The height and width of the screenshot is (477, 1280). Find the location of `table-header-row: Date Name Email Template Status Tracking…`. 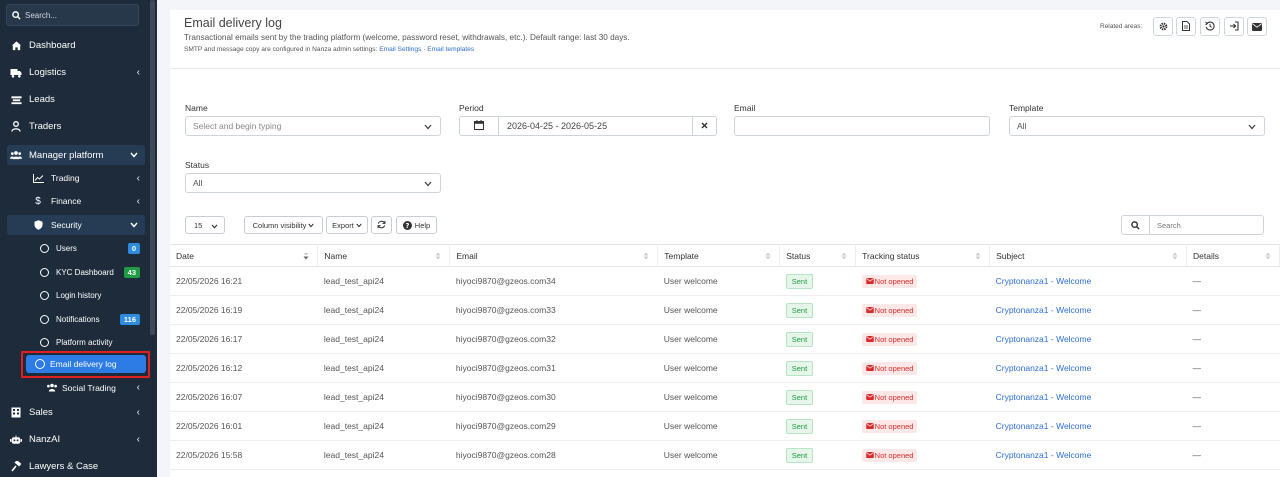

table-header-row: Date Name Email Template Status Tracking… is located at coordinates (725, 255).